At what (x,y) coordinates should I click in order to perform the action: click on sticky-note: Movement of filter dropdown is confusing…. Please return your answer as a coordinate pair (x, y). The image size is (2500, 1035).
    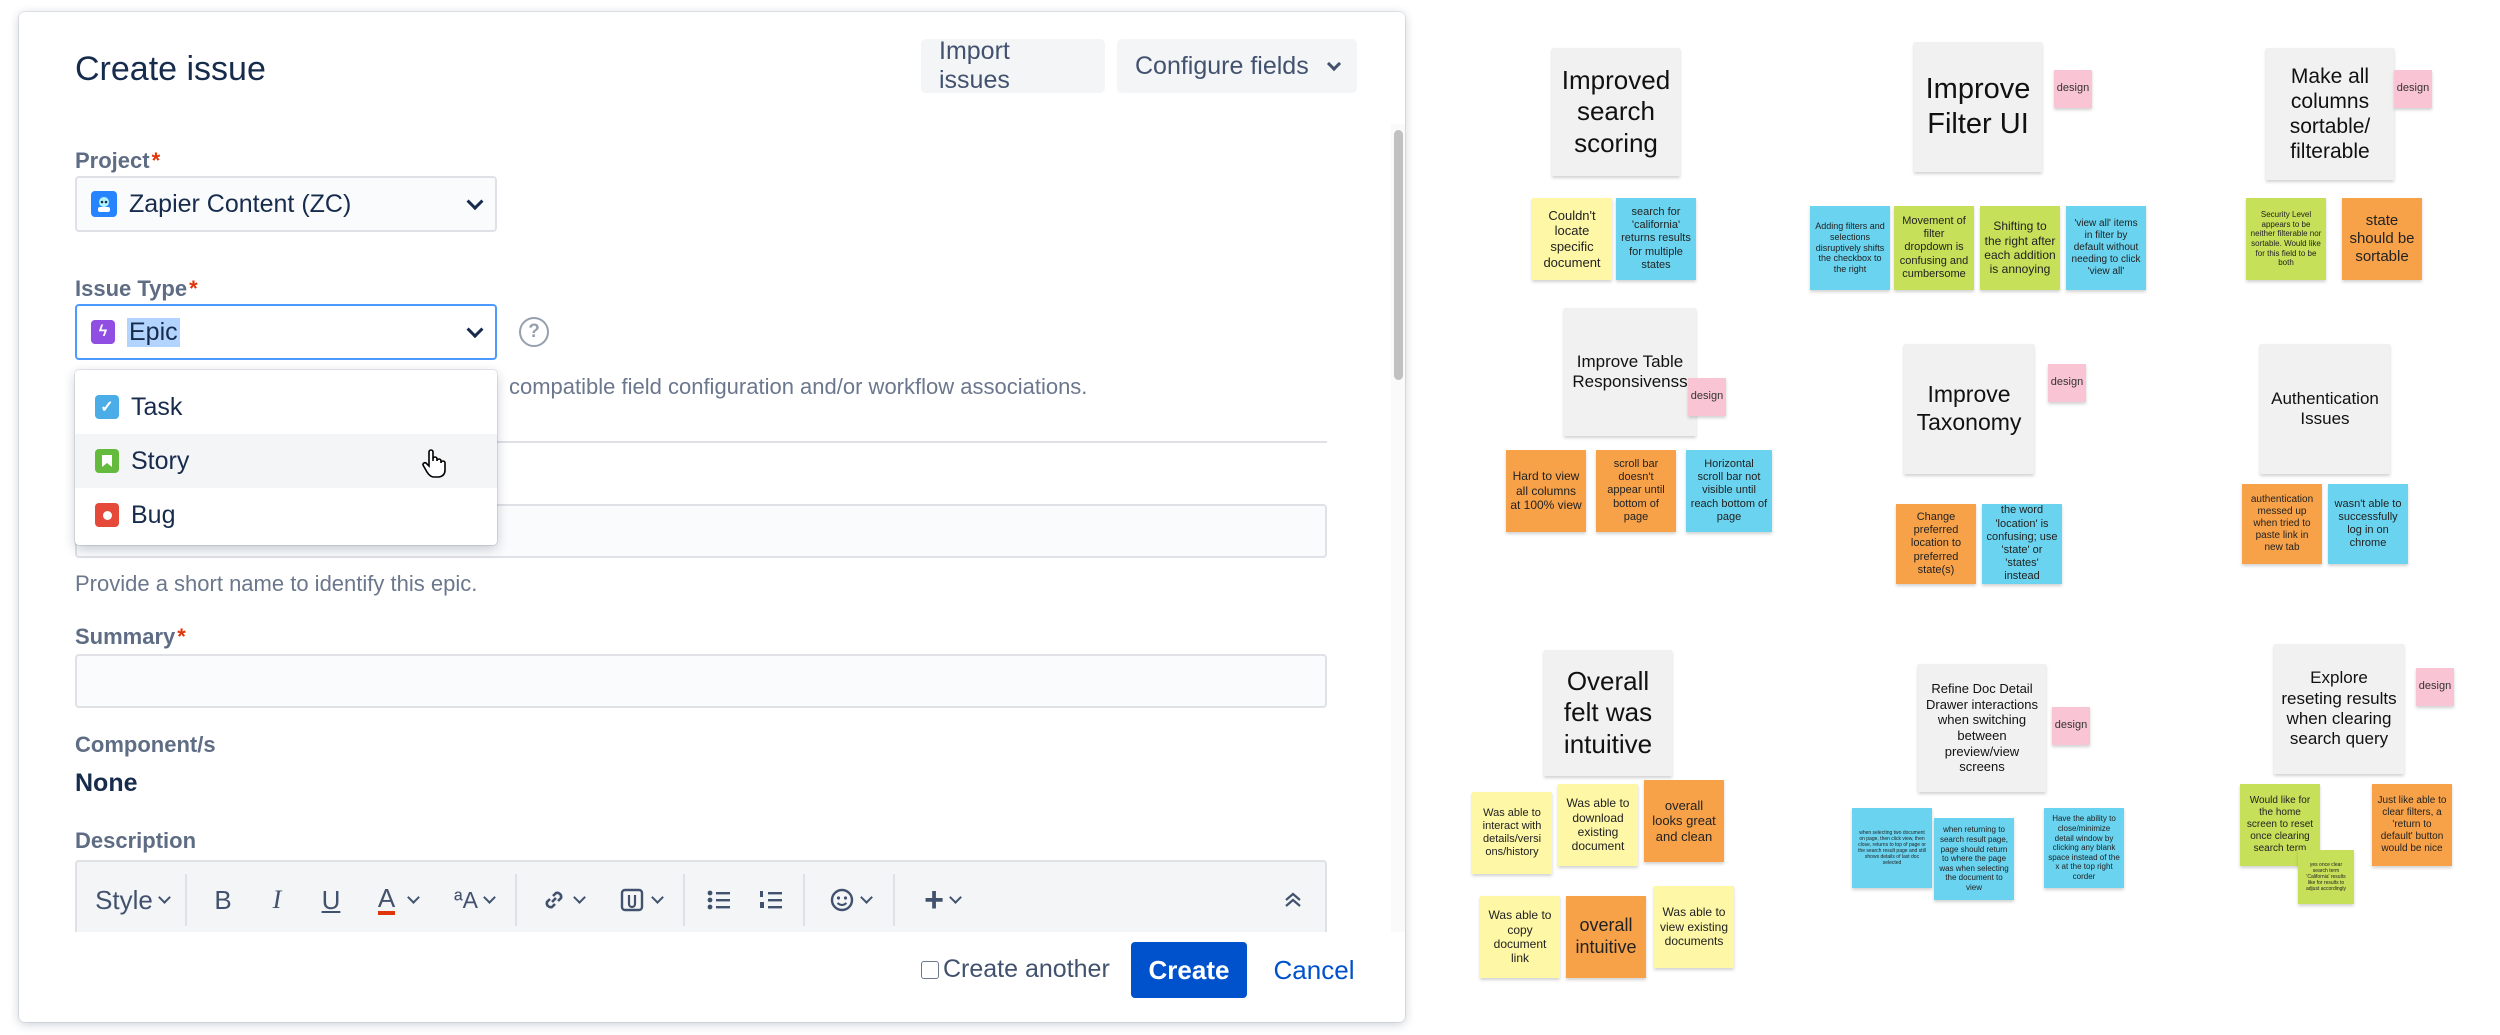
    Looking at the image, I should click on (1934, 248).